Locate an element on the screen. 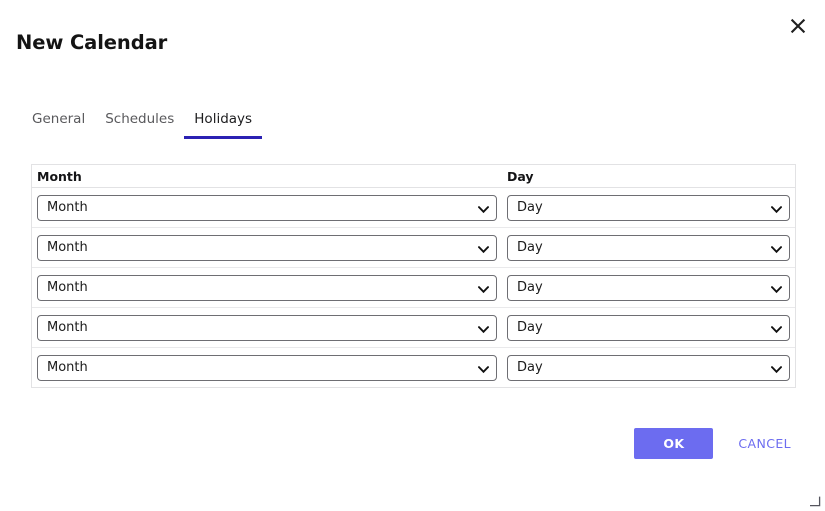  resize-corner-icon is located at coordinates (815, 499).